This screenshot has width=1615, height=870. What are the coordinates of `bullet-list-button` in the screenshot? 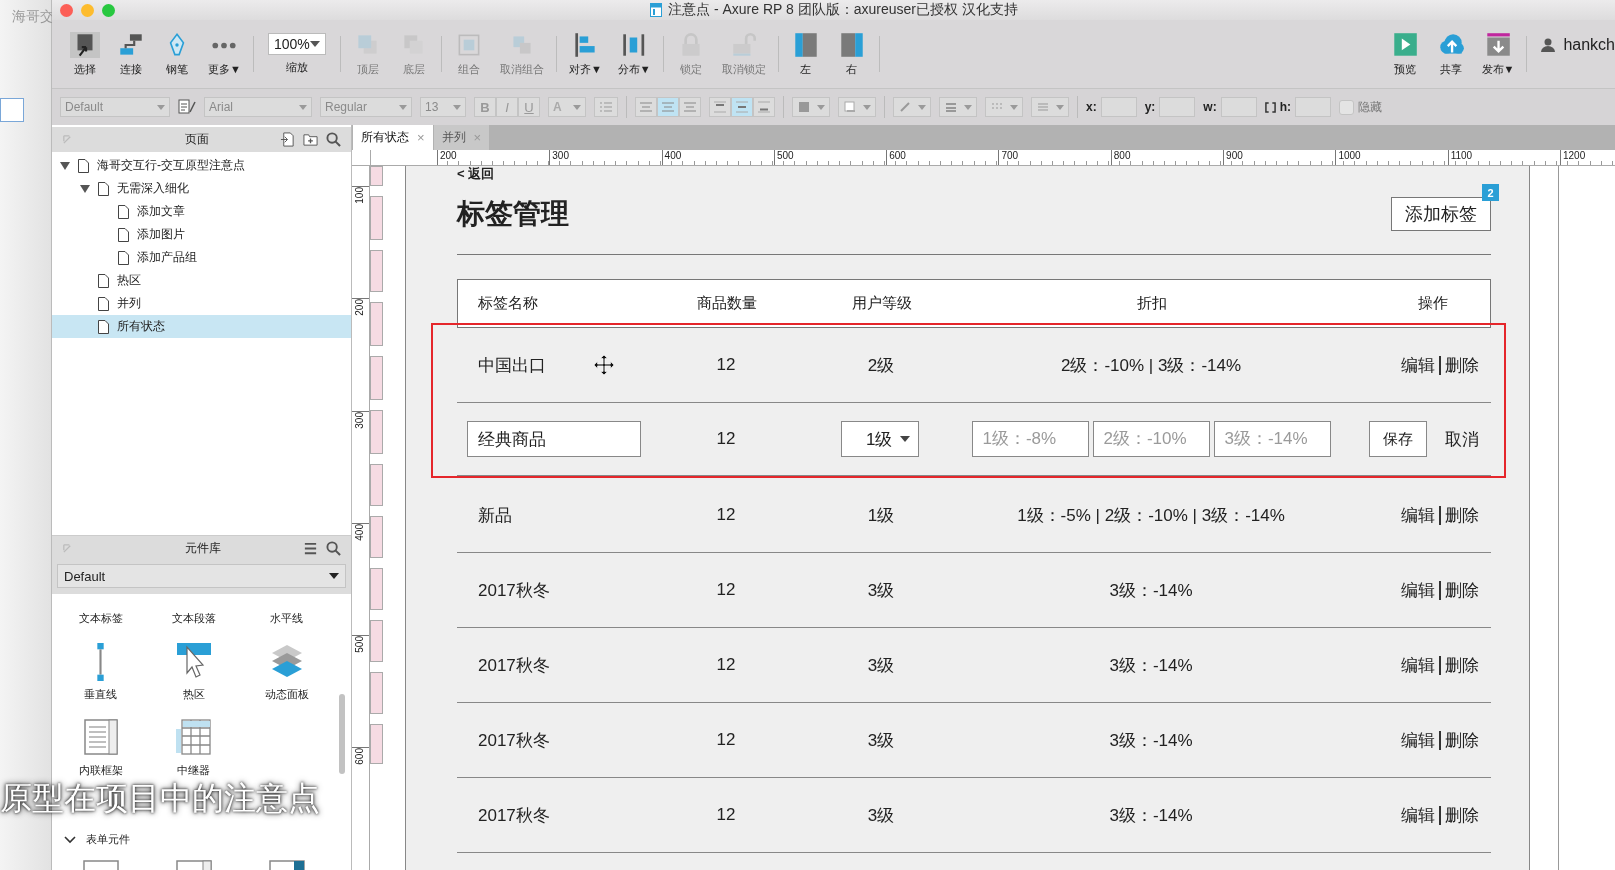 It's located at (606, 107).